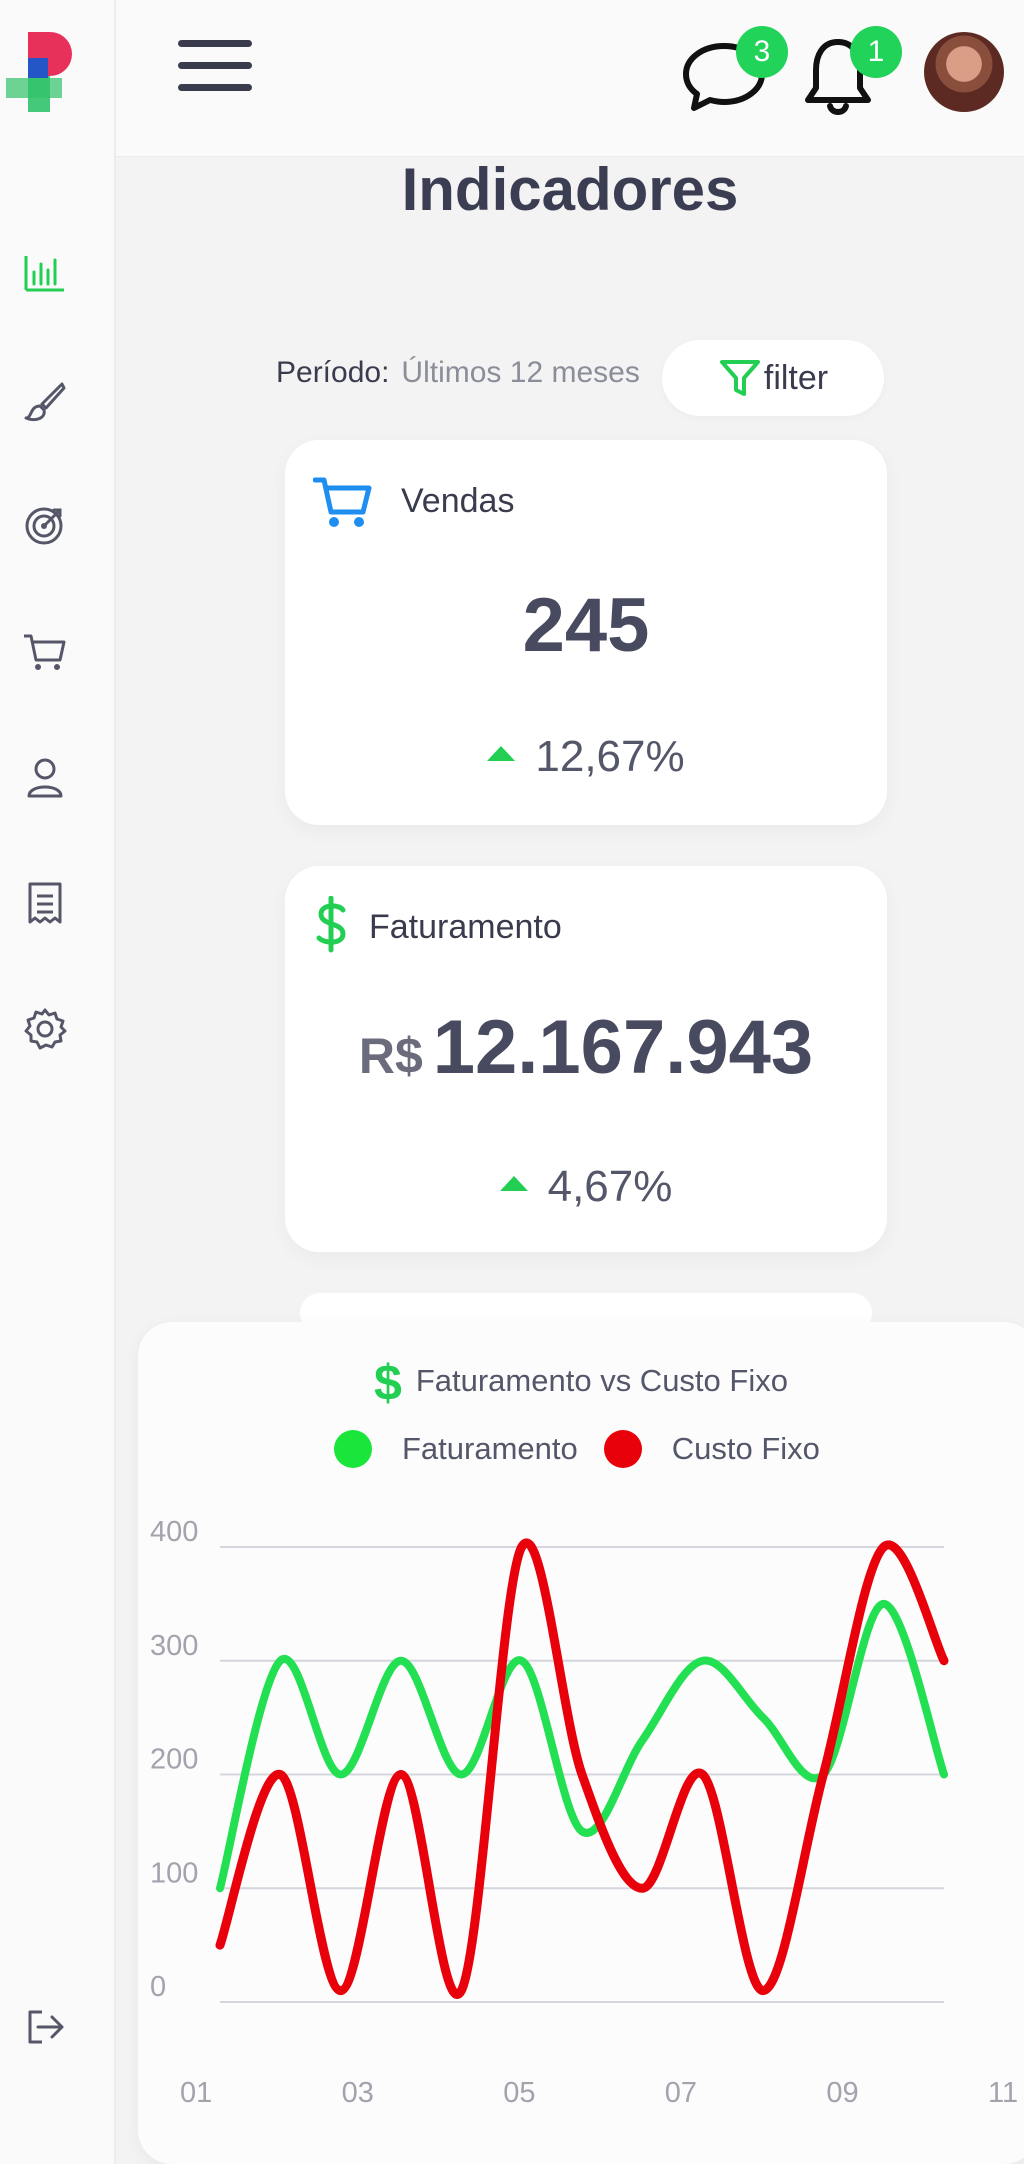  What do you see at coordinates (331, 924) in the screenshot?
I see `dollar-icon` at bounding box center [331, 924].